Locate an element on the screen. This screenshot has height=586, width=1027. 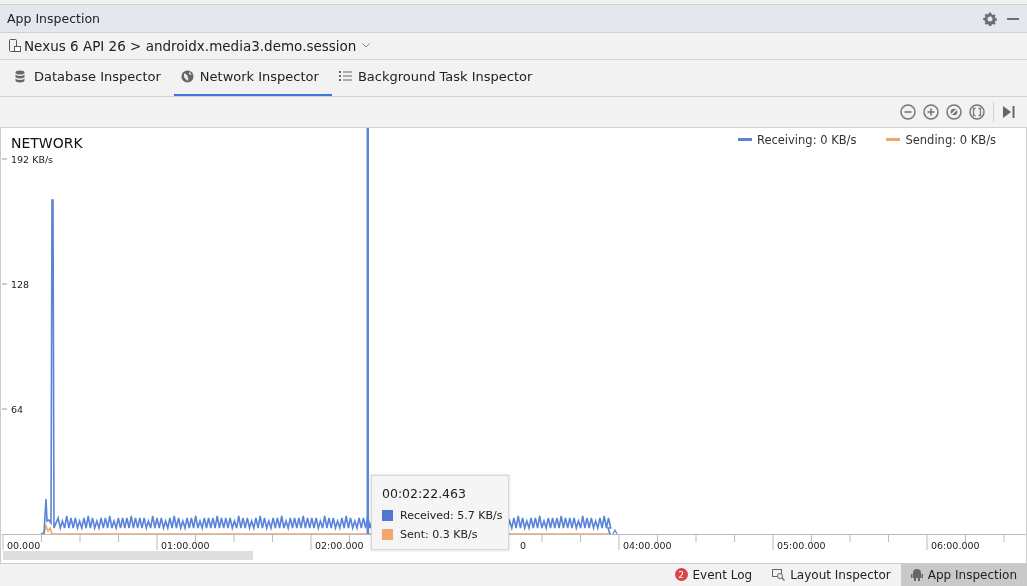
status-bar-button: App Inspection is located at coordinates (963, 574).